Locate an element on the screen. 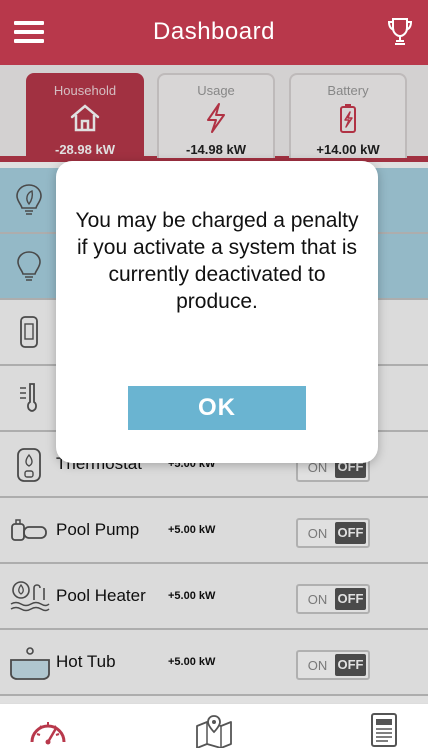 The height and width of the screenshot is (754, 428). bottom-nav is located at coordinates (214, 728).